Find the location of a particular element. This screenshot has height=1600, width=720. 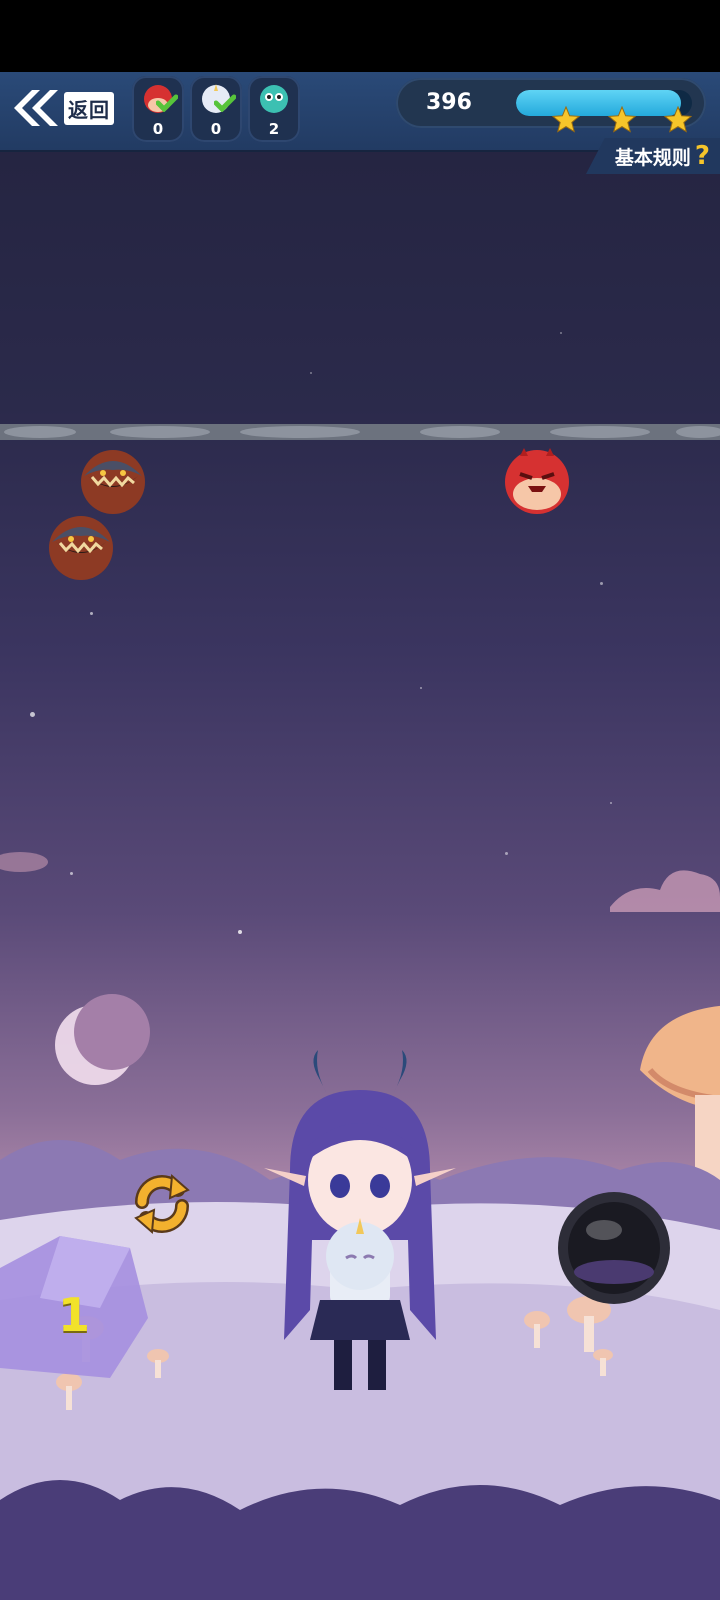

monster-slot-teal-bird: 2 is located at coordinates (274, 109).